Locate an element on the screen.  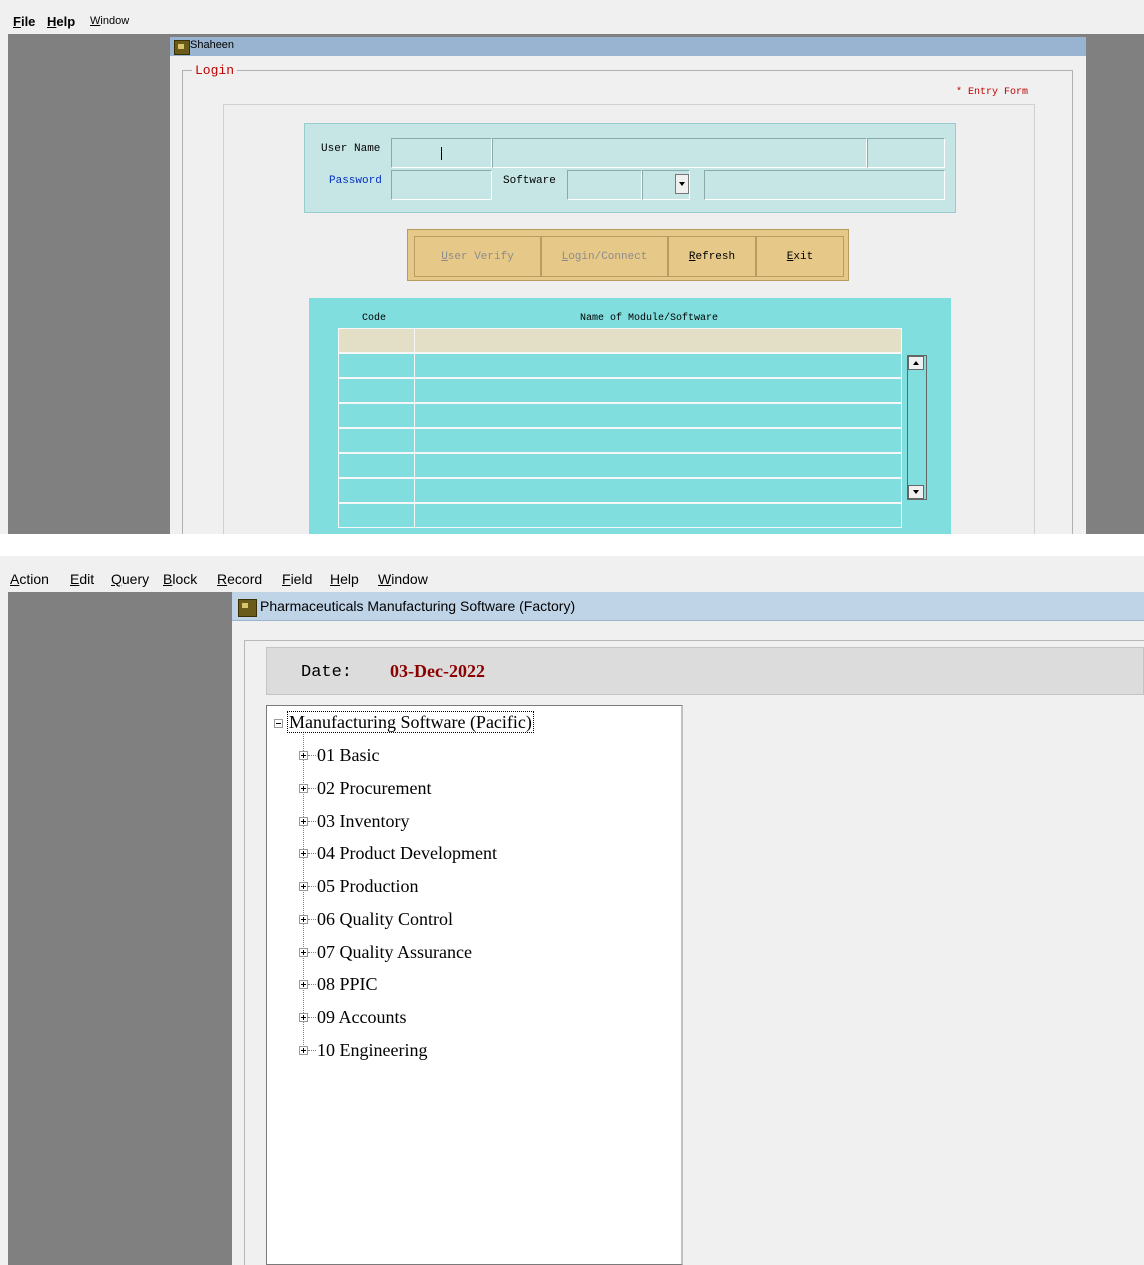
module-grid: Code Name of Module/Software is located at coordinates (630, 416).